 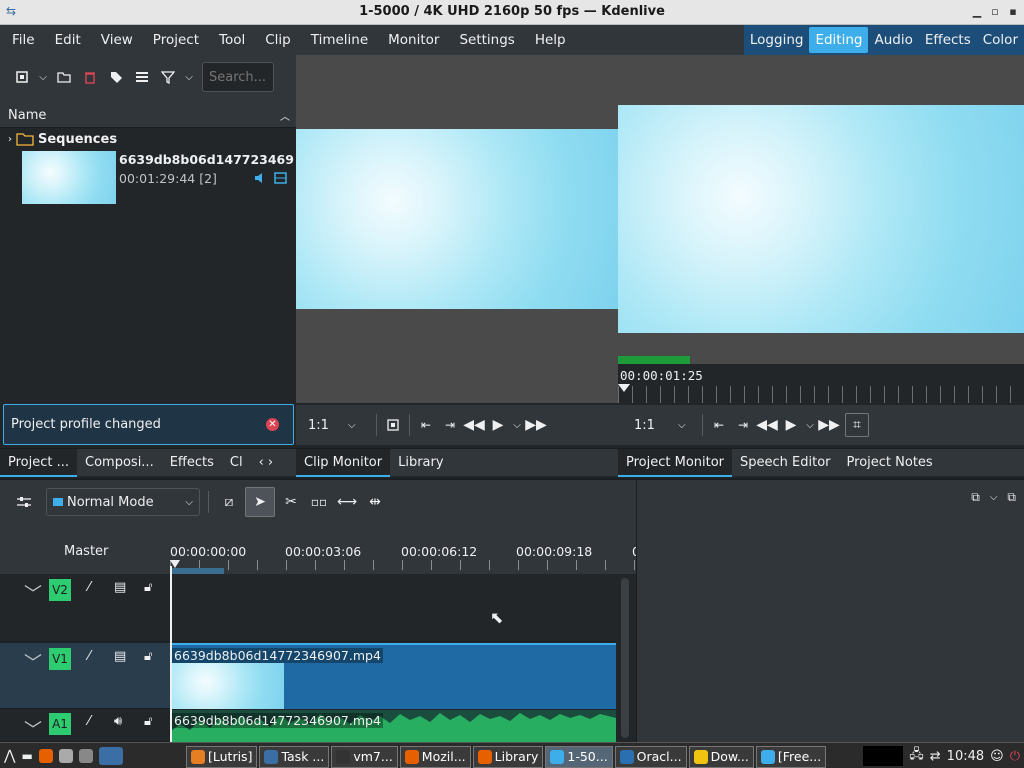 What do you see at coordinates (420, 463) in the screenshot?
I see `tab-library: Library` at bounding box center [420, 463].